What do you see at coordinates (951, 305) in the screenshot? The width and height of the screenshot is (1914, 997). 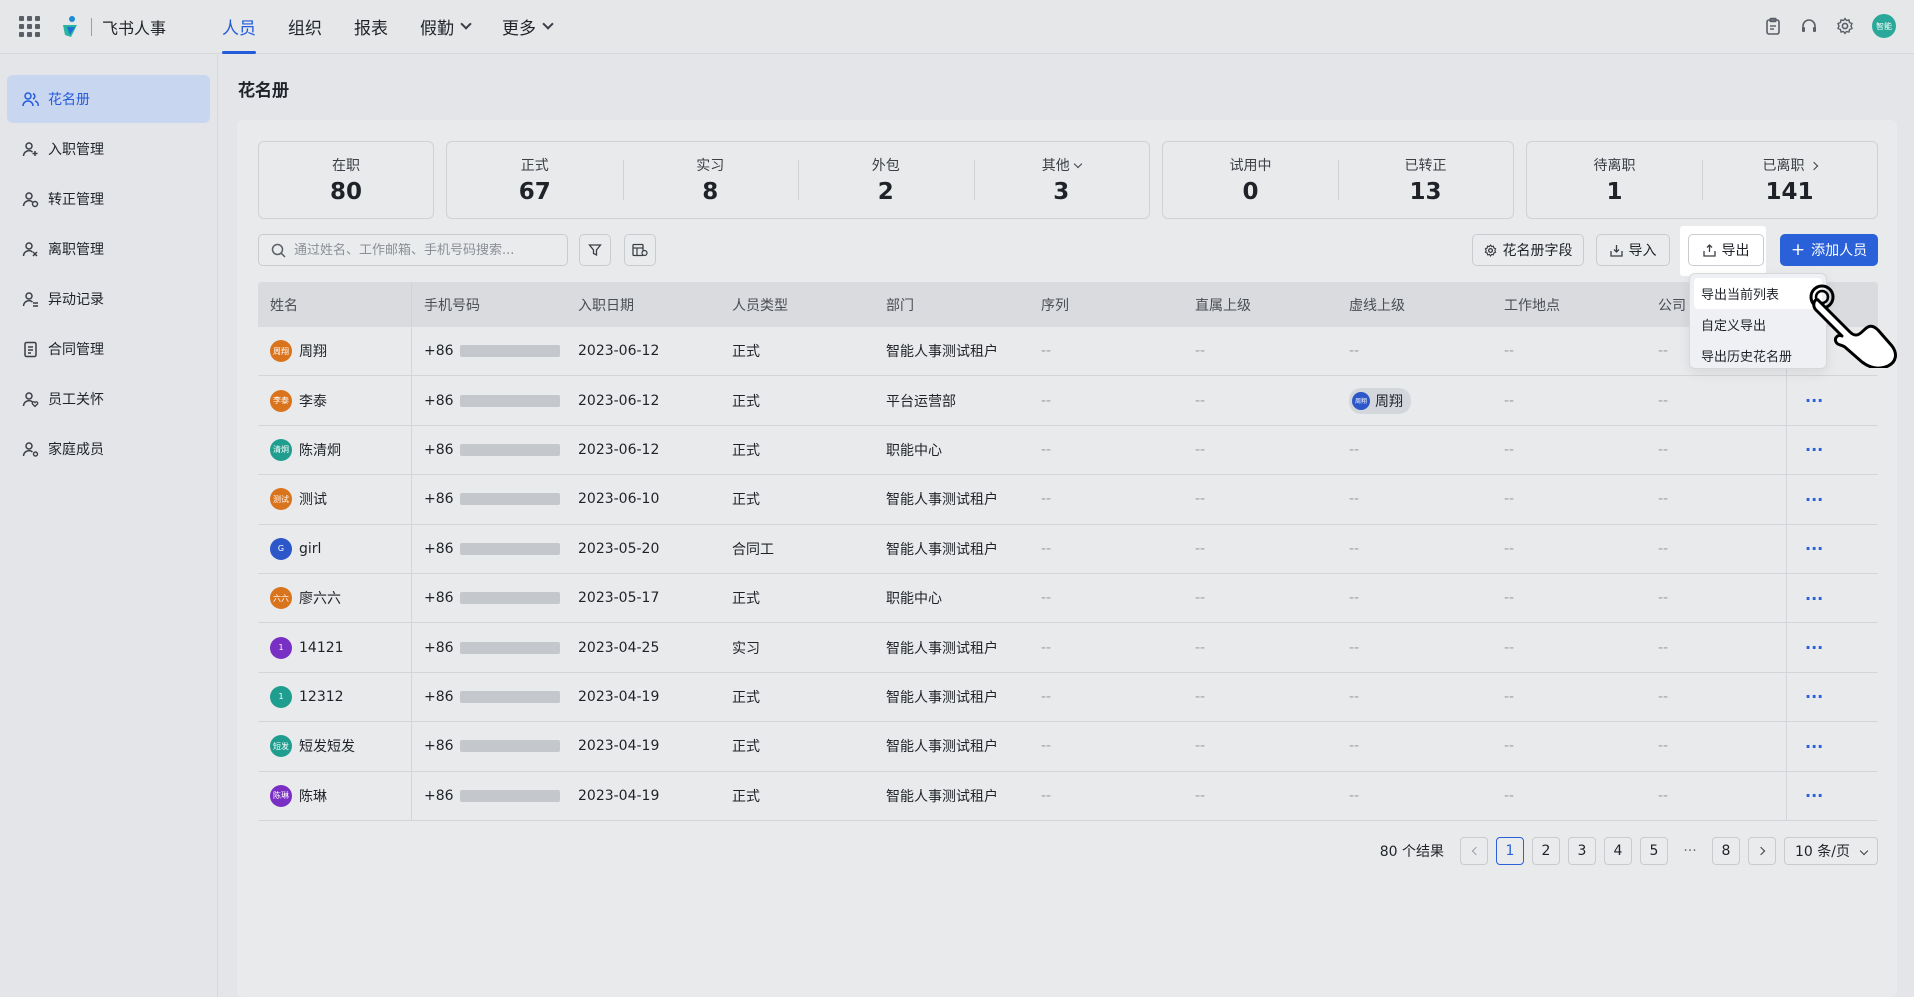 I see `col-header-dept: 部门` at bounding box center [951, 305].